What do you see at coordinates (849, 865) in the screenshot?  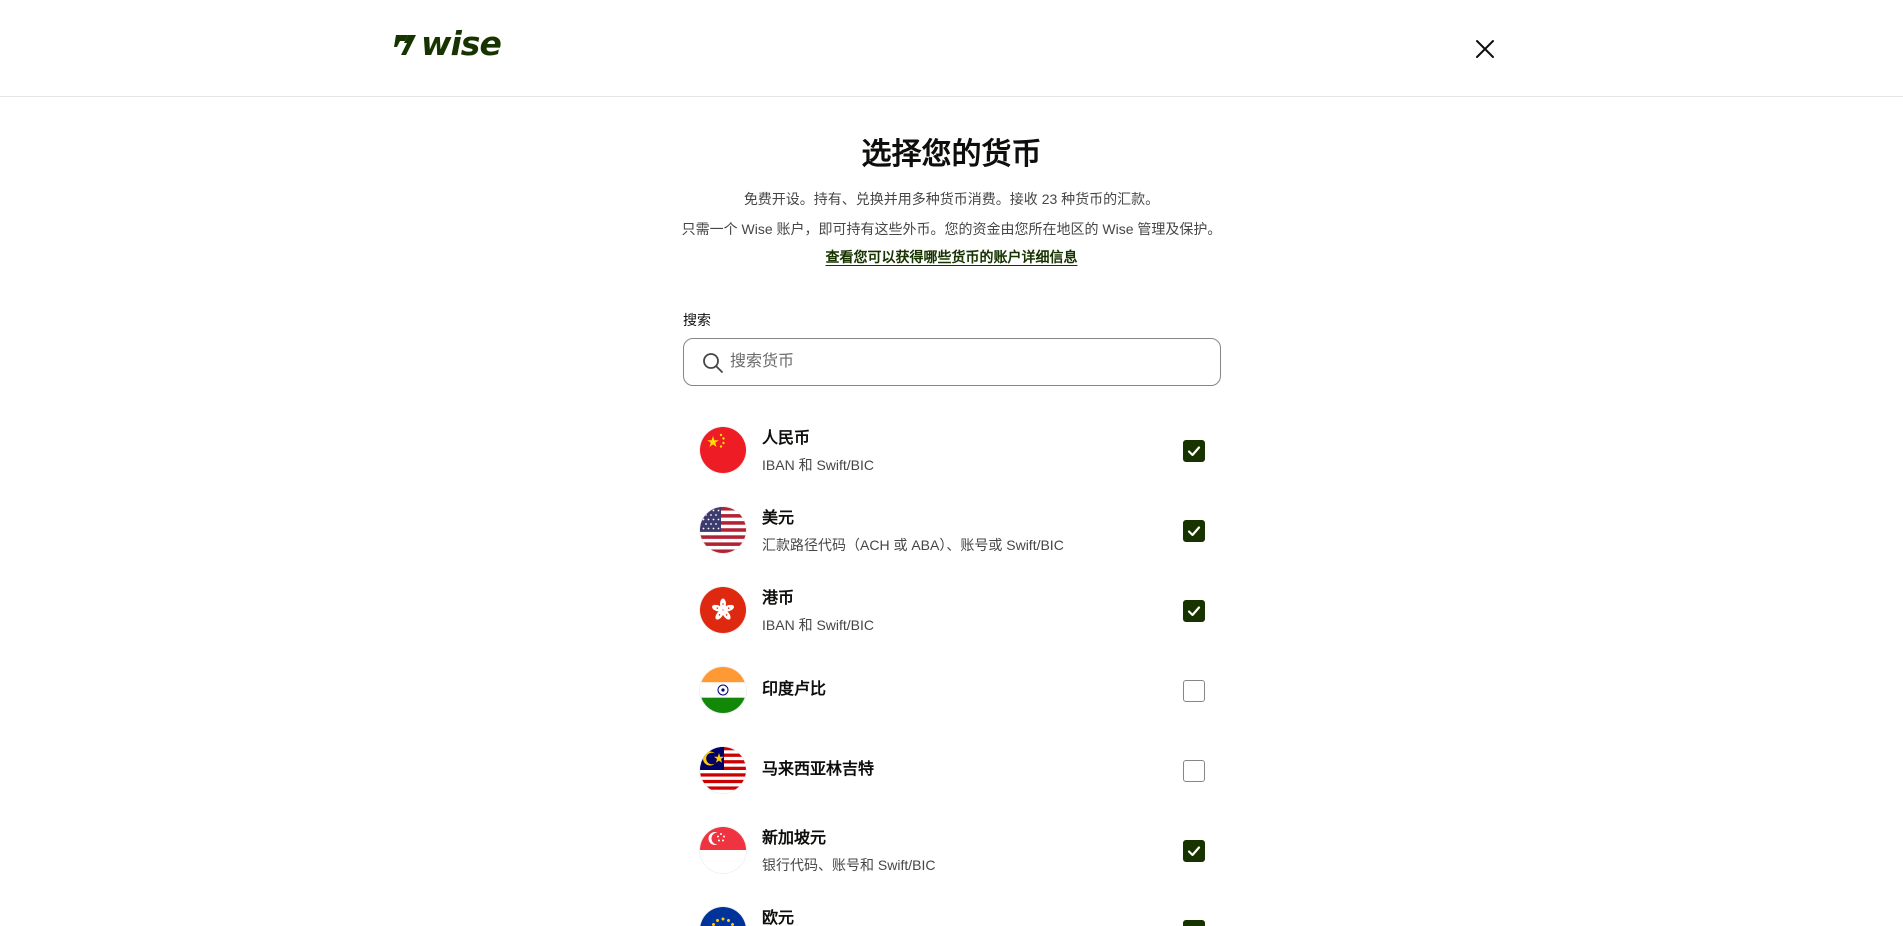 I see `currency-description: 银行代码、账号和 Swift/BIC` at bounding box center [849, 865].